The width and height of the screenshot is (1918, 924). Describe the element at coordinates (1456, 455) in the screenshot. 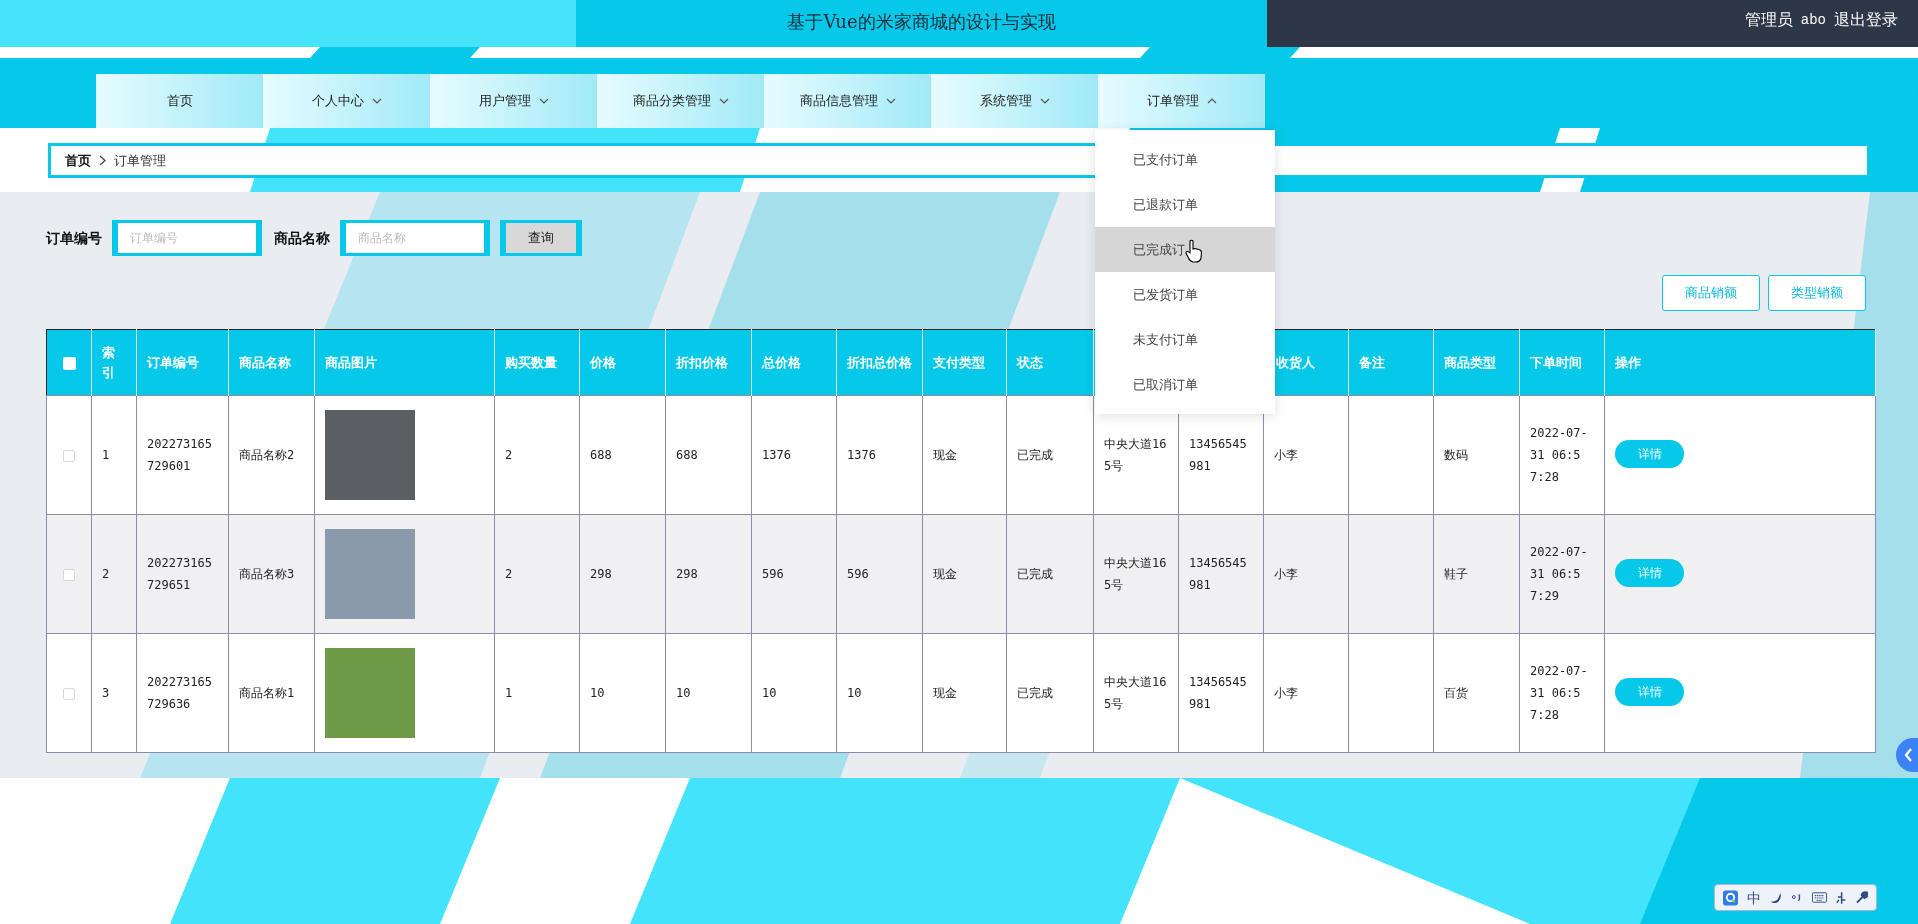

I see `table-cell-text: 数码` at that location.